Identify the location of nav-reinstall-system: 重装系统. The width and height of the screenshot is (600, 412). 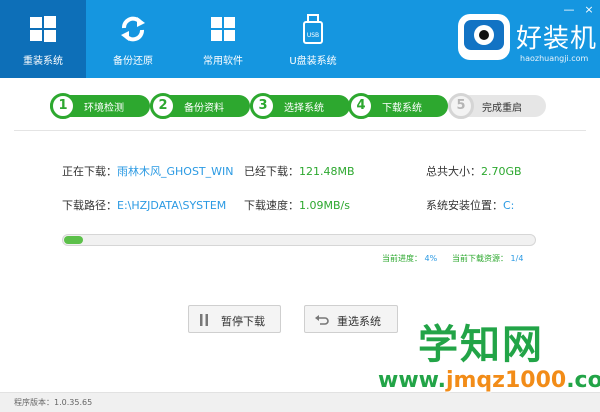
(43, 39).